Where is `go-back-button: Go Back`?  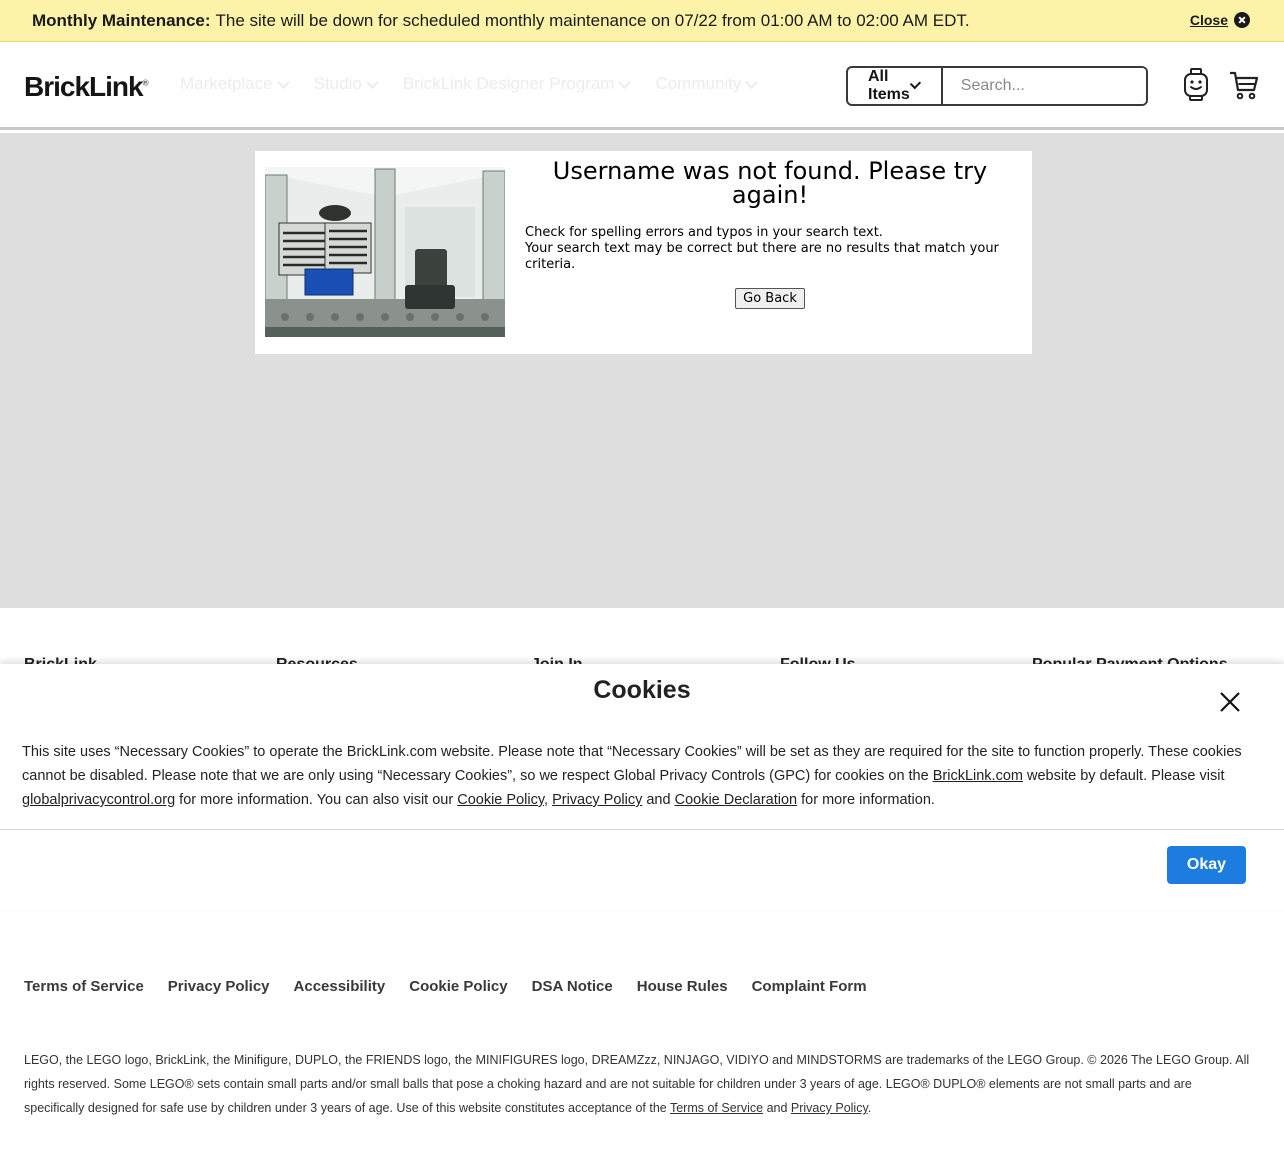 go-back-button: Go Back is located at coordinates (770, 298).